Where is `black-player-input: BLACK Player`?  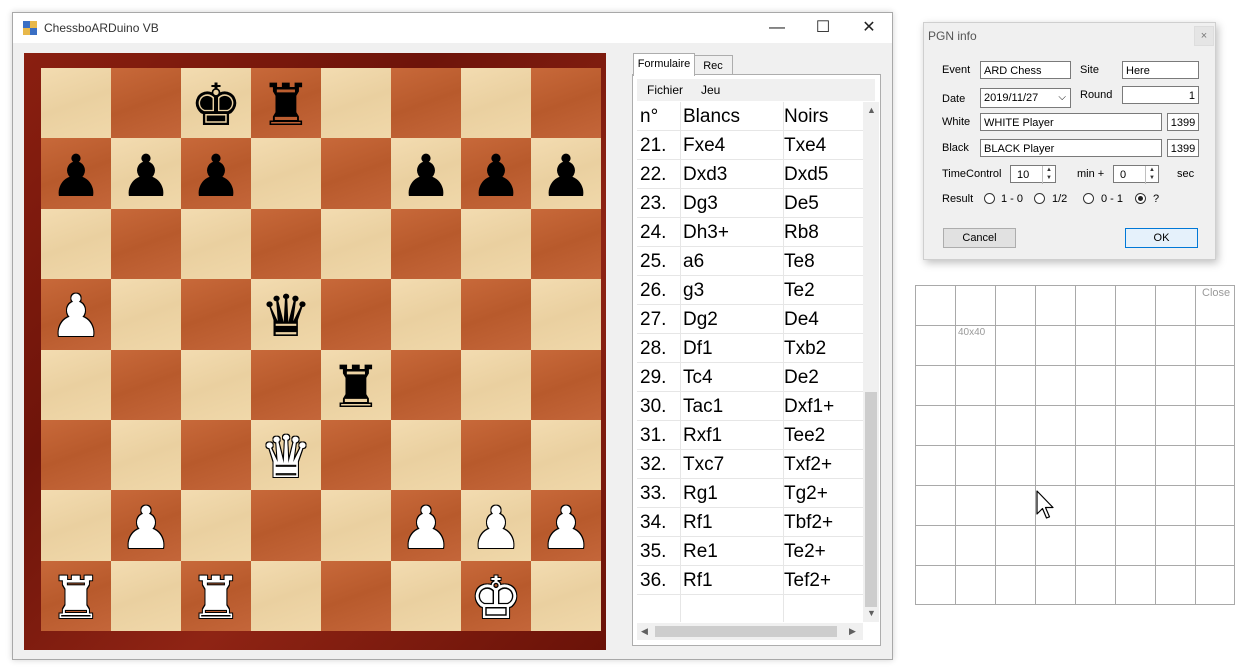 black-player-input: BLACK Player is located at coordinates (1071, 148).